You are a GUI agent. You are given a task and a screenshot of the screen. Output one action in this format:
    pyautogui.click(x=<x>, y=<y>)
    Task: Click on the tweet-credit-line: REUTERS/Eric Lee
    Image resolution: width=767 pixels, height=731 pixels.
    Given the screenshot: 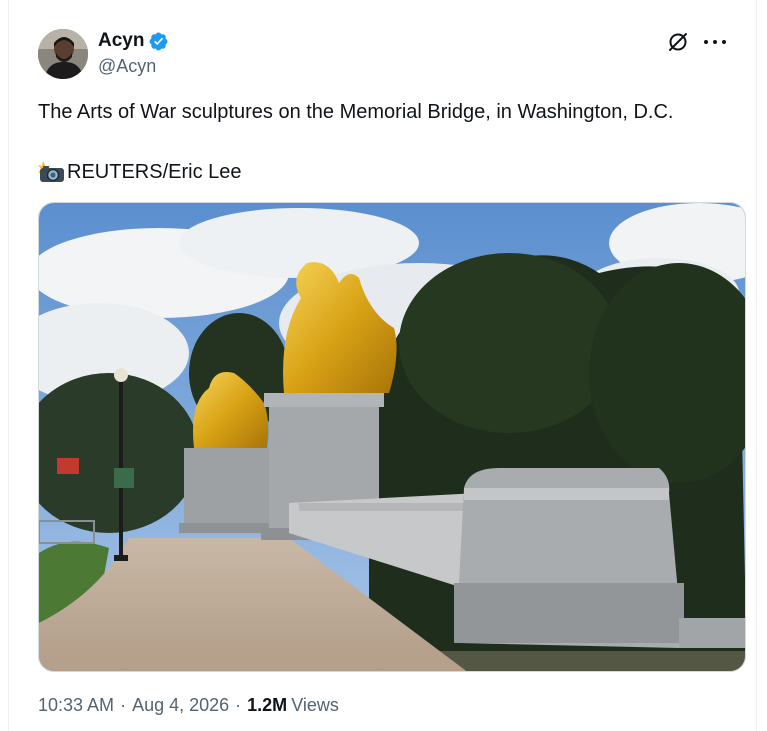 What is the action you would take?
    pyautogui.click(x=393, y=172)
    